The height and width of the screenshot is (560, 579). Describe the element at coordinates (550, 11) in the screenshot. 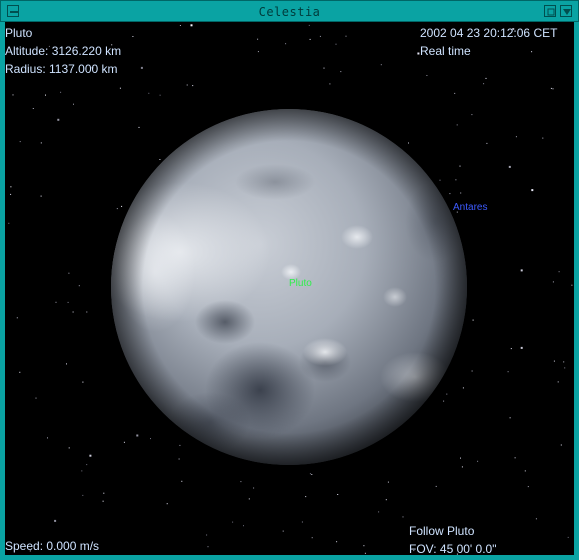

I see `minimize-icon` at that location.